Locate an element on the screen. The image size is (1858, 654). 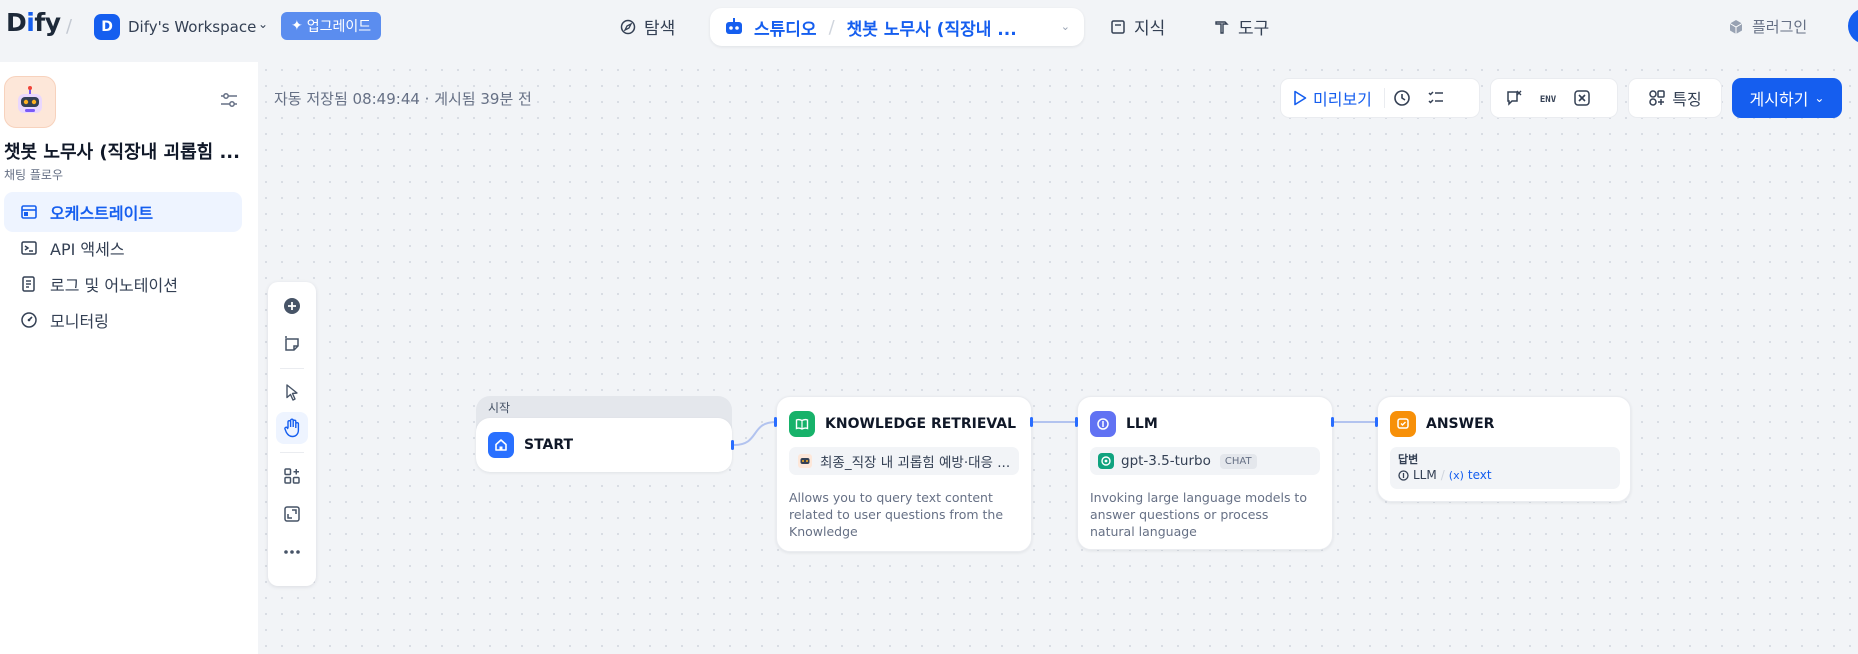
gauge-icon is located at coordinates (29, 320).